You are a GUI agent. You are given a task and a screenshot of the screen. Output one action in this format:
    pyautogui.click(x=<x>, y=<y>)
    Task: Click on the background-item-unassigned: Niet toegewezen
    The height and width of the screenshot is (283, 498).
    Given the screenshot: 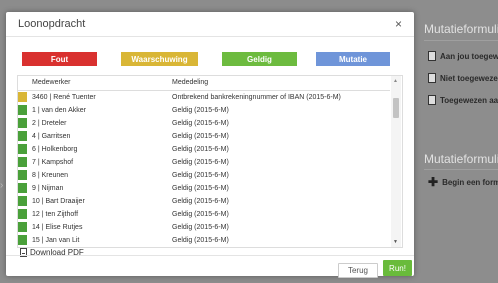 What is the action you would take?
    pyautogui.click(x=463, y=78)
    